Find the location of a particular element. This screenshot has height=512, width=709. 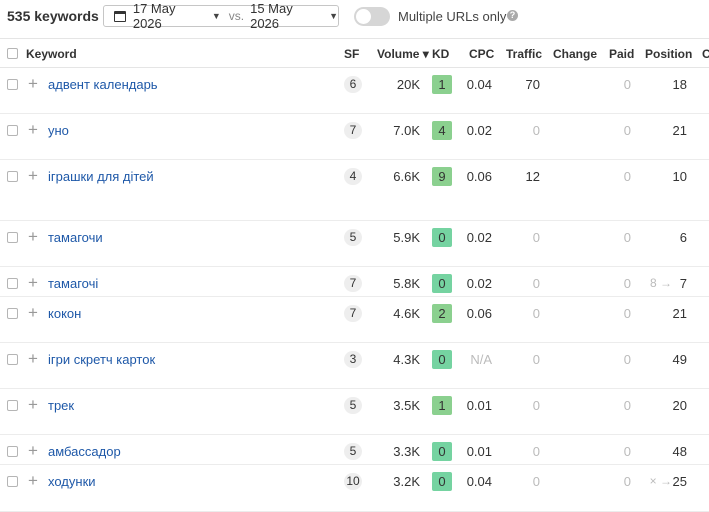

volume-value: 6.6K is located at coordinates (406, 176).